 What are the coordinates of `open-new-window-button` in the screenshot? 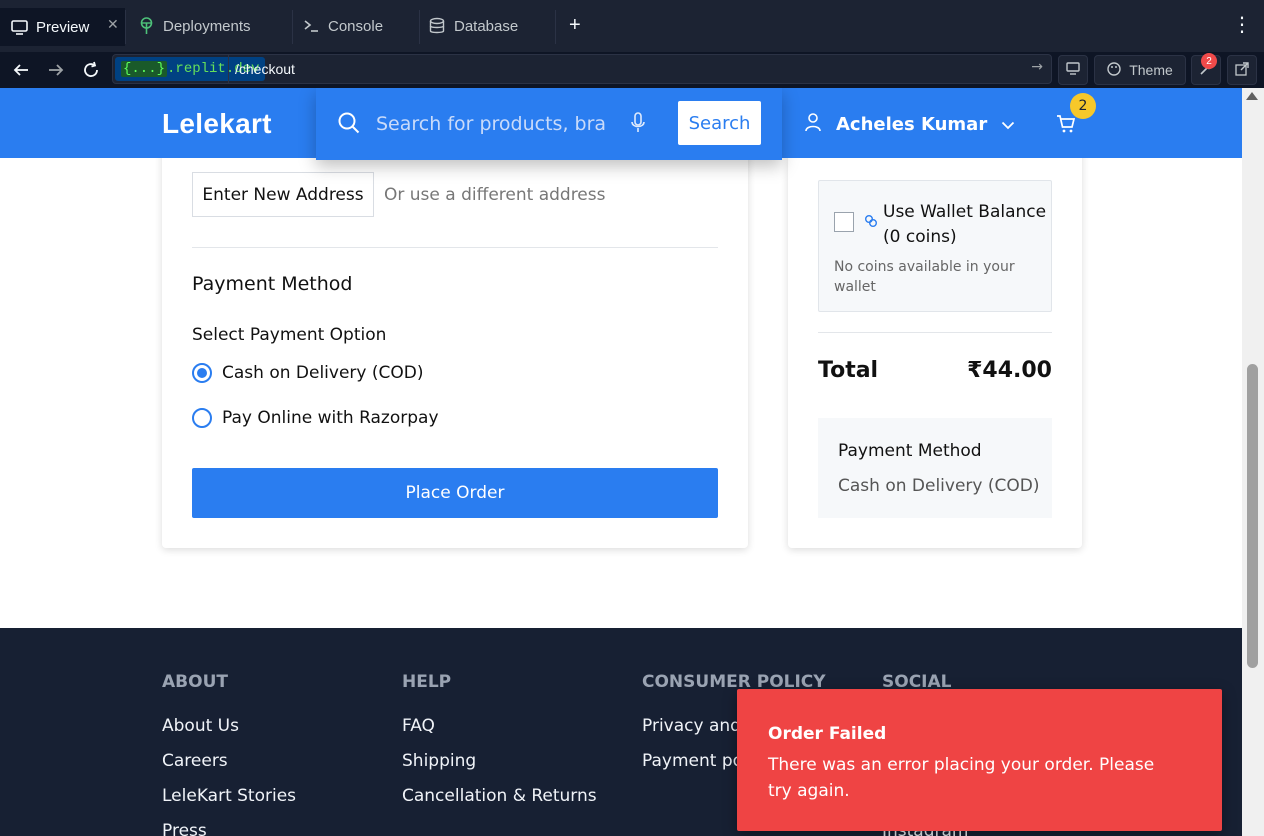 It's located at (1242, 70).